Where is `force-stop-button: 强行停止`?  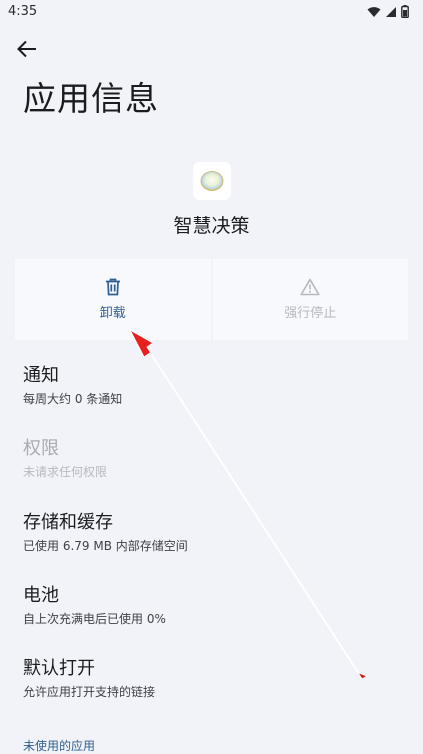 force-stop-button: 强行停止 is located at coordinates (310, 299).